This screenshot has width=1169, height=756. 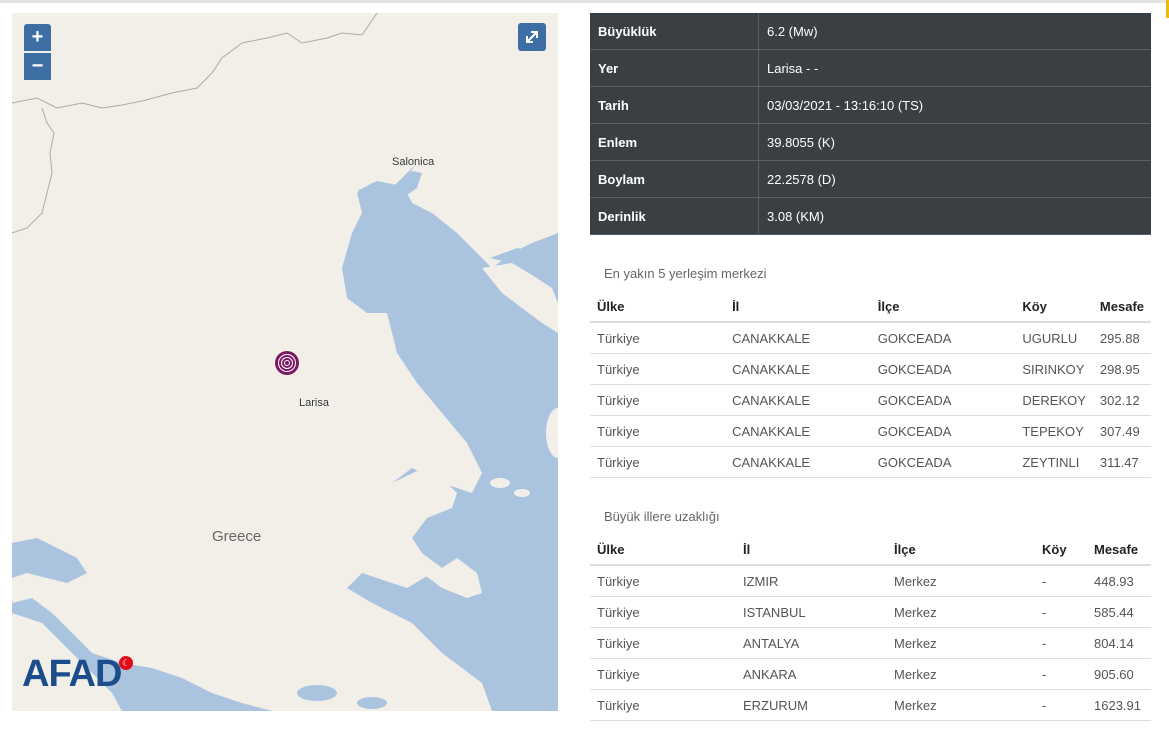 I want to click on info-key: Yer, so click(x=674, y=68).